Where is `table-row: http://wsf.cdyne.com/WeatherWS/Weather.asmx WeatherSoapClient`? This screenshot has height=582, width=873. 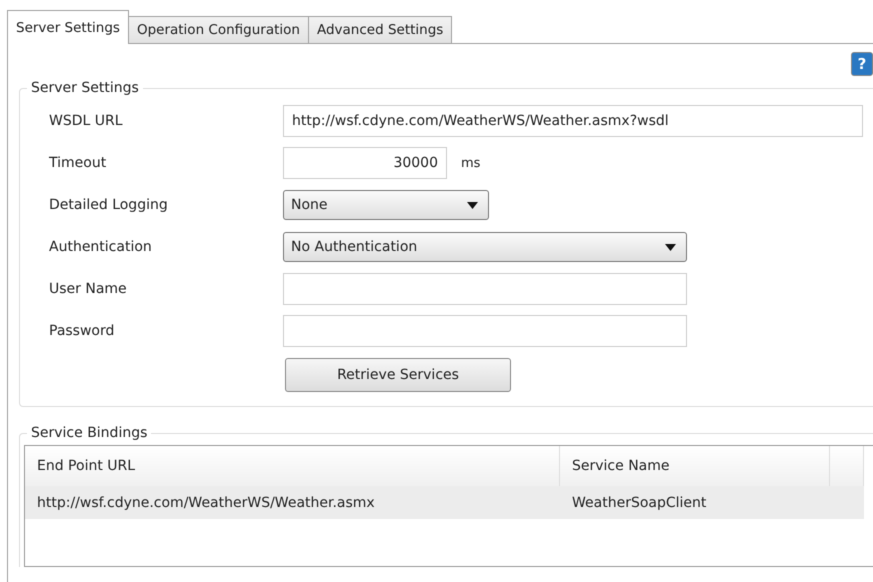 table-row: http://wsf.cdyne.com/WeatherWS/Weather.asmx WeatherSoapClient is located at coordinates (449, 502).